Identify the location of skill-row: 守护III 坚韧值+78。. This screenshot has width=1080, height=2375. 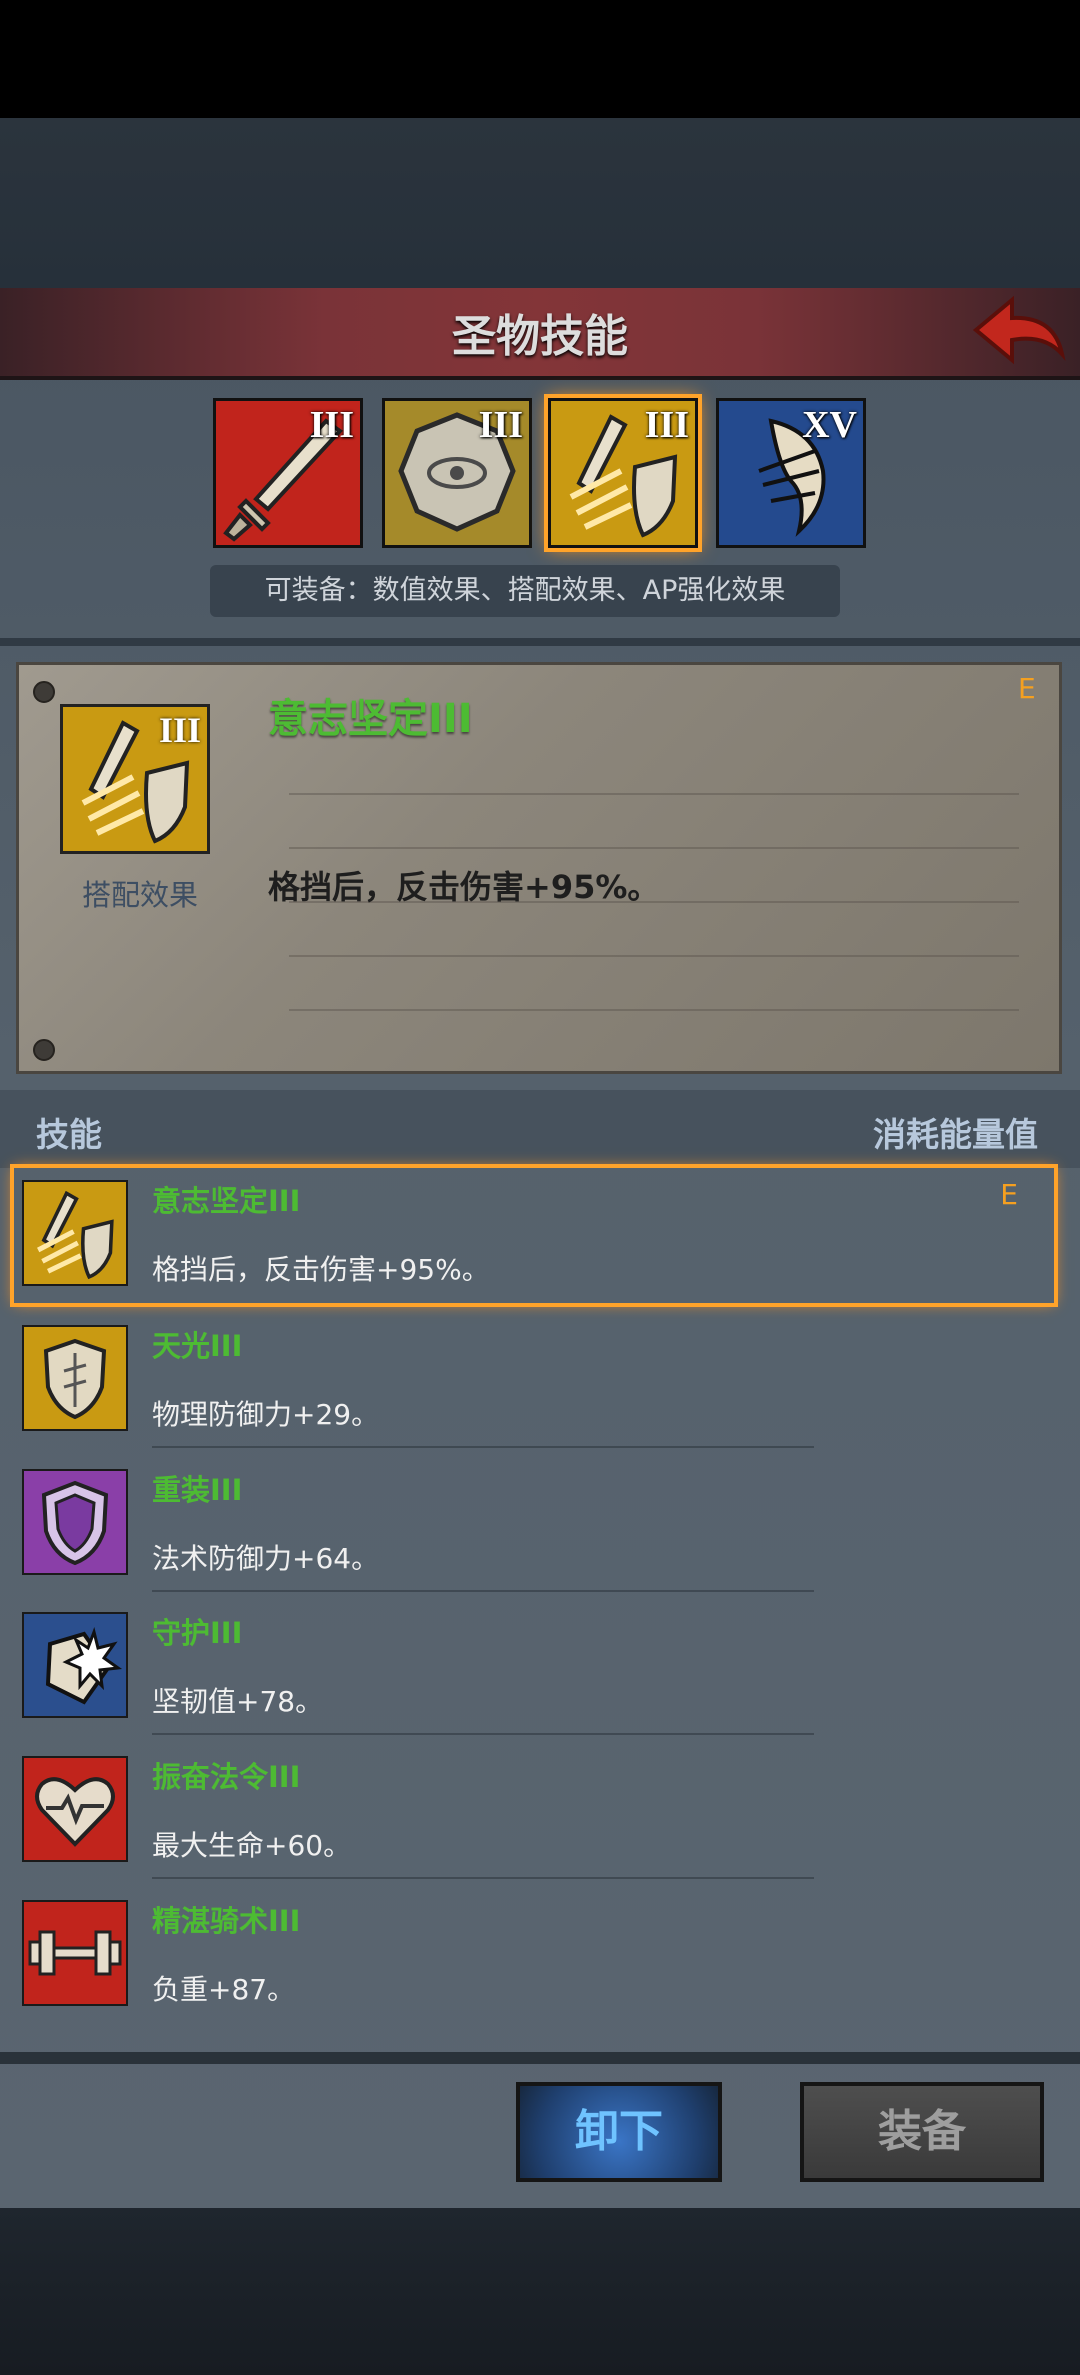
(534, 1667).